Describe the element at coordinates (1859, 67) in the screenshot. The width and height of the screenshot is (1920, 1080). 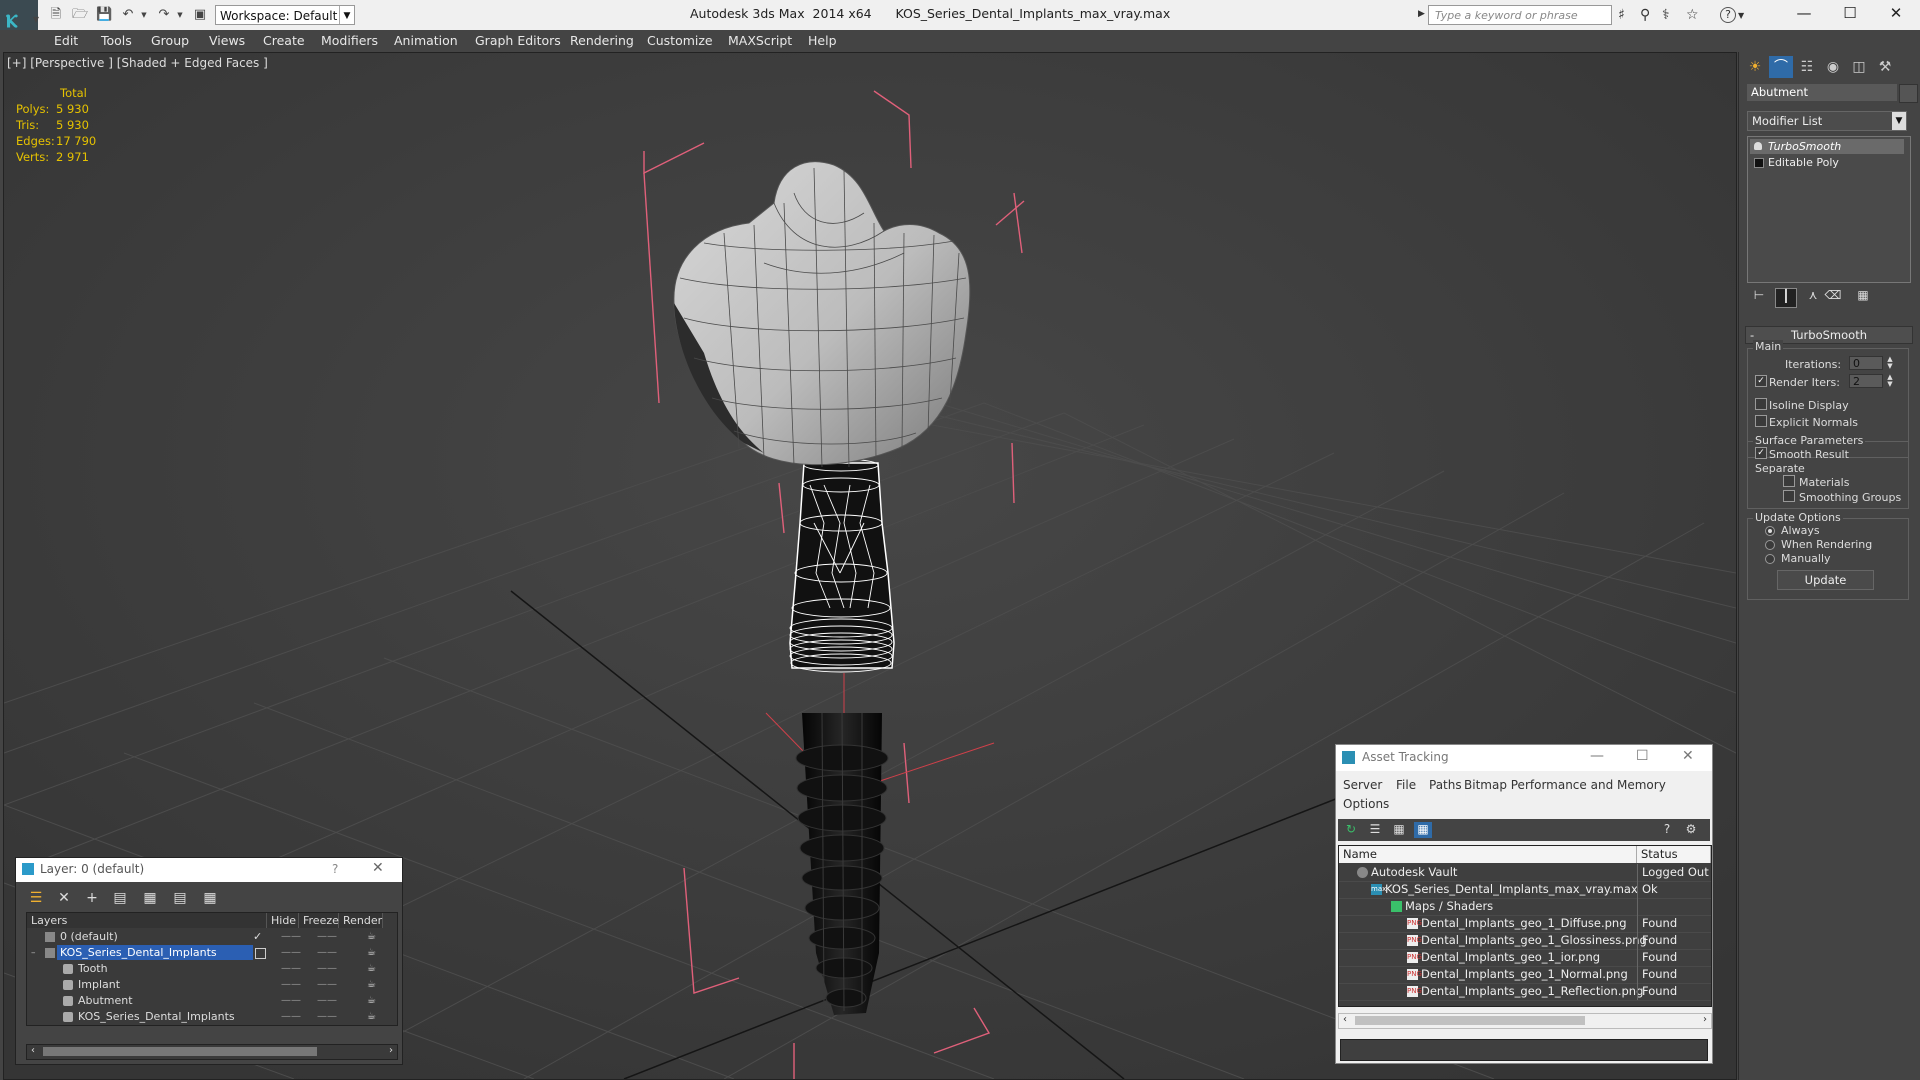
I see `display-tab-icon: ◫` at that location.